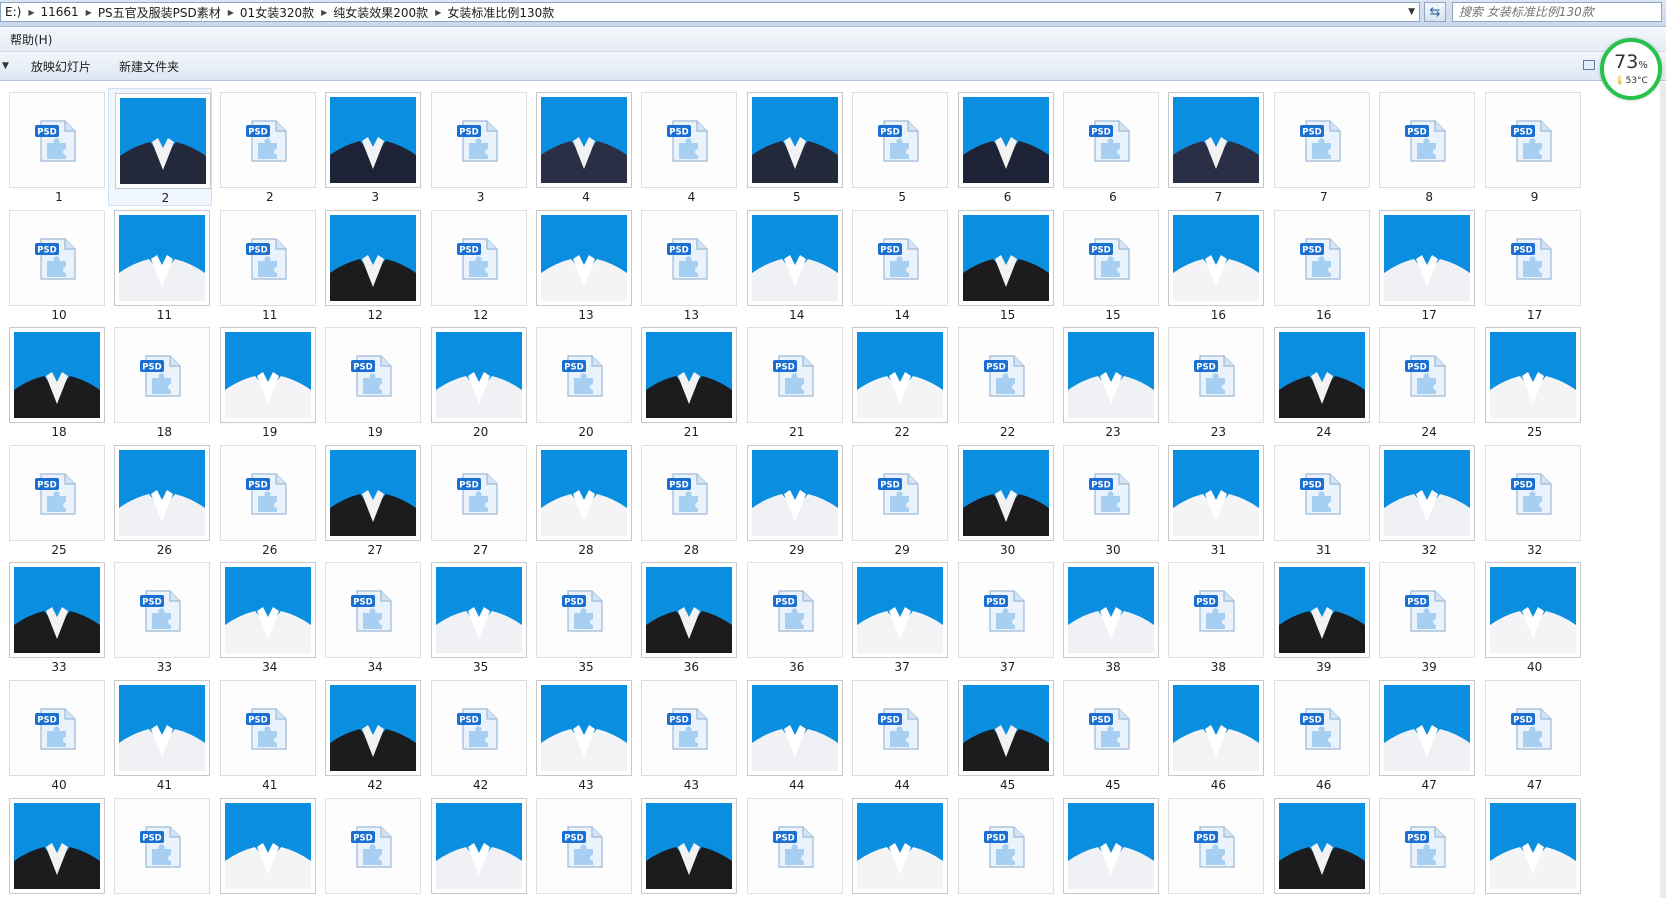  Describe the element at coordinates (1004, 617) in the screenshot. I see `psd-file-item: PSD 37` at that location.